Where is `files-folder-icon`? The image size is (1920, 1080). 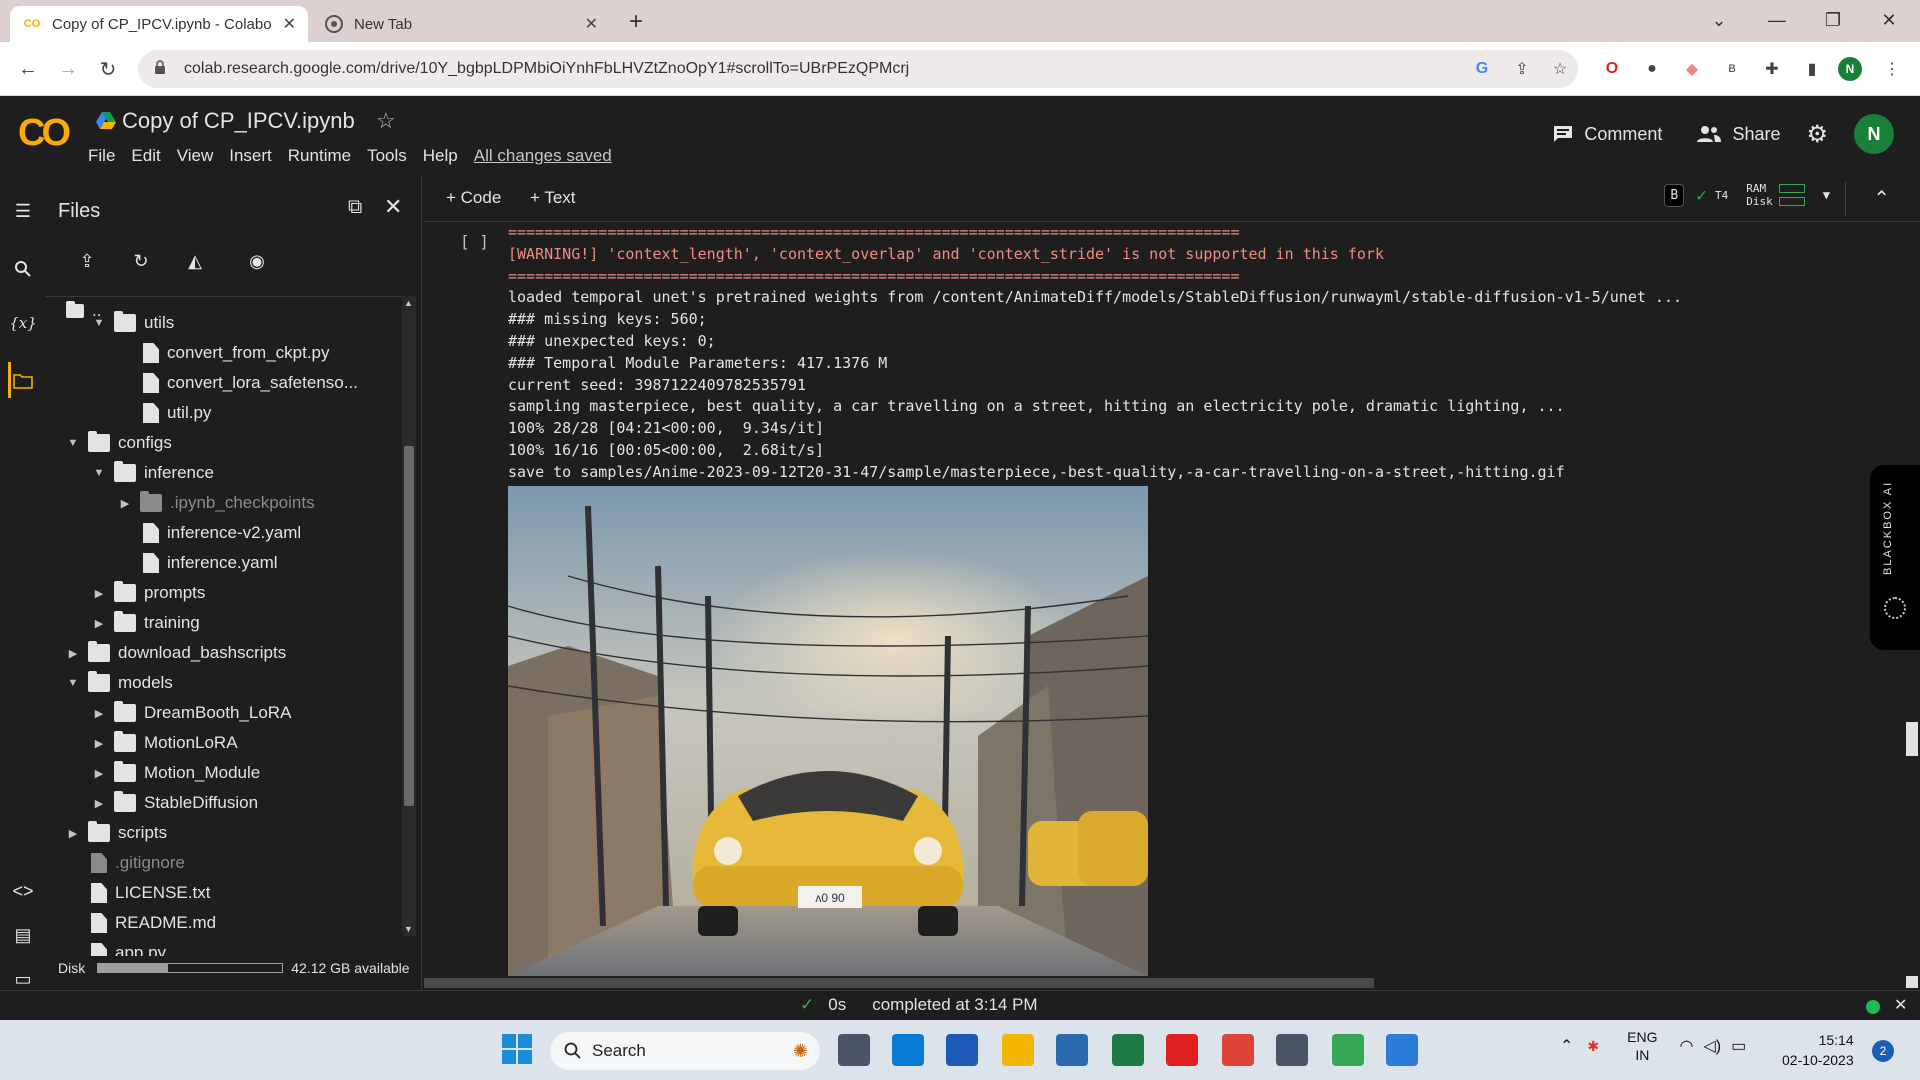 files-folder-icon is located at coordinates (23, 381).